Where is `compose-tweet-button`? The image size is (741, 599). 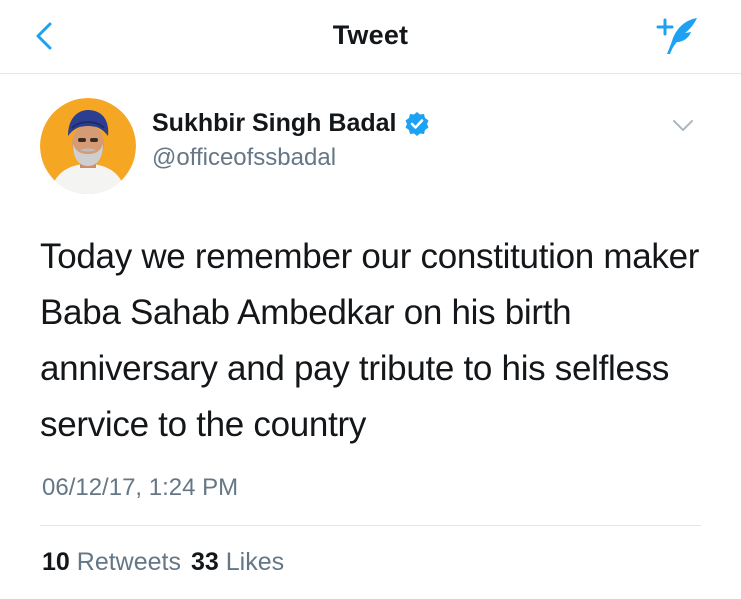
compose-tweet-button is located at coordinates (677, 36).